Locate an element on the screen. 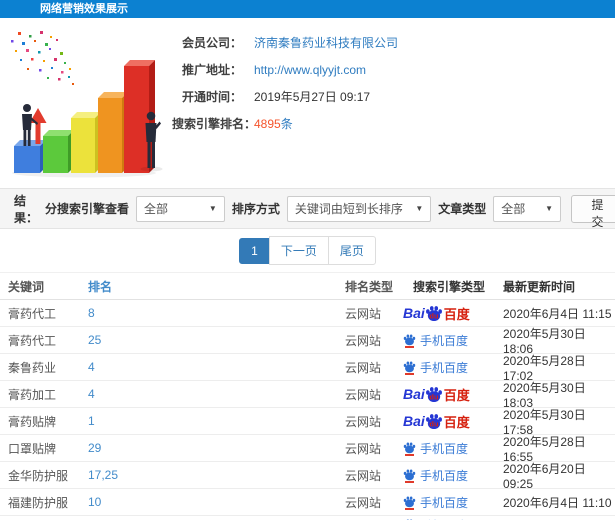 The height and width of the screenshot is (520, 615). keyword-cell: 金华防护服 is located at coordinates (38, 475).